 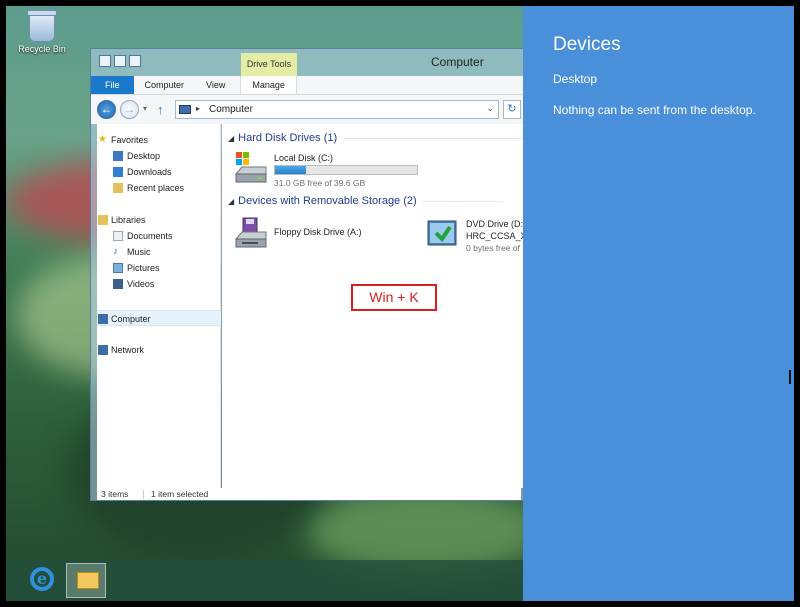 What do you see at coordinates (156, 188) in the screenshot?
I see `sidebar-item-label: Recent places` at bounding box center [156, 188].